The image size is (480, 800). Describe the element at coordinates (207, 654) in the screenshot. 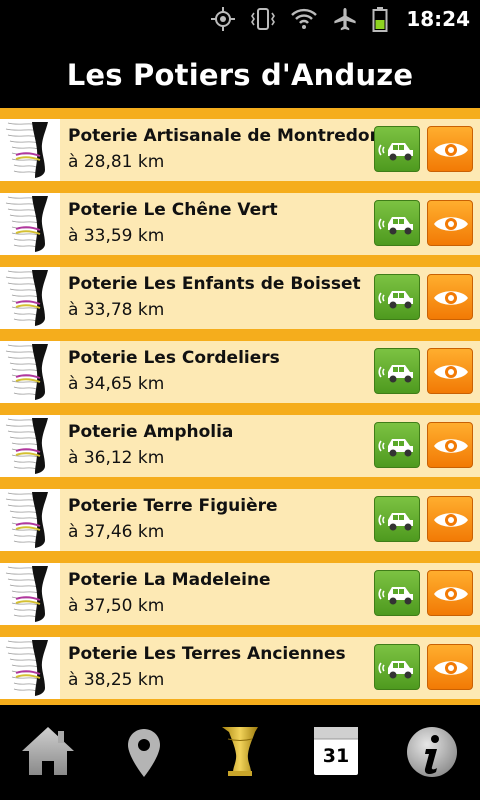

I see `potter-name: Poterie Les Terres Anciennes` at that location.